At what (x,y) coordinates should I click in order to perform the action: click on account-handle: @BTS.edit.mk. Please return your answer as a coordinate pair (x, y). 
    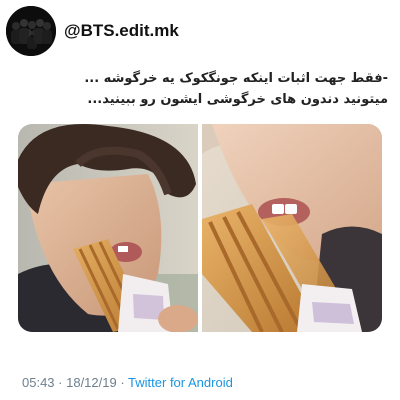
    Looking at the image, I should click on (121, 31).